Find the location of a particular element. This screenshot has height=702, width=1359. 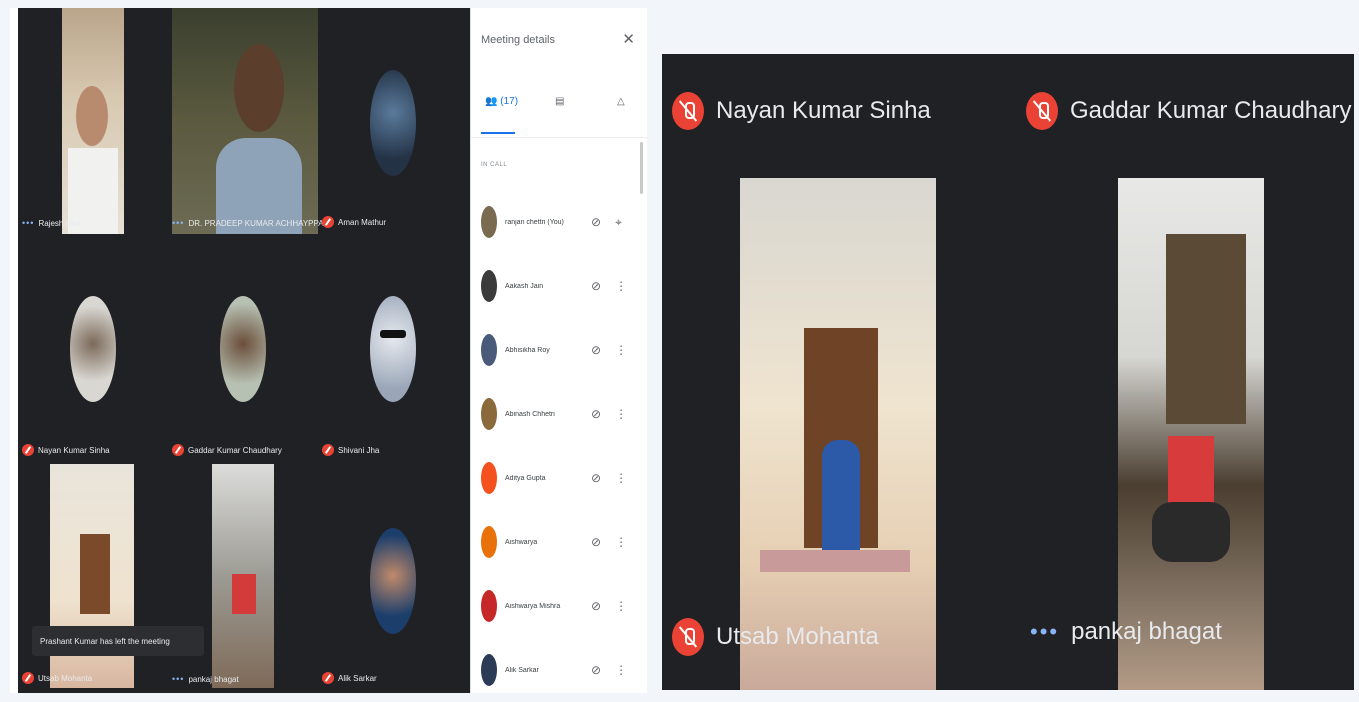

tab-activities: △ is located at coordinates (621, 101).